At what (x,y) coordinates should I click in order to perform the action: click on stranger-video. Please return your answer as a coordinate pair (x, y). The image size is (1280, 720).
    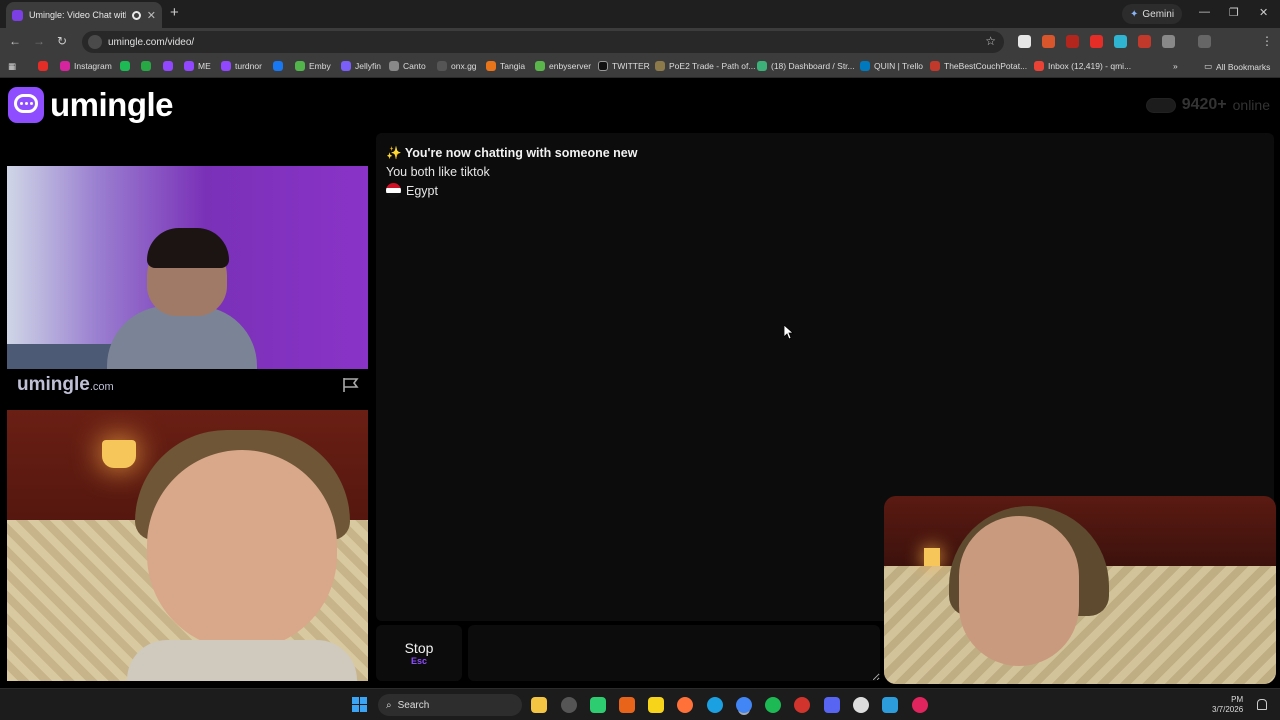
    Looking at the image, I should click on (187, 267).